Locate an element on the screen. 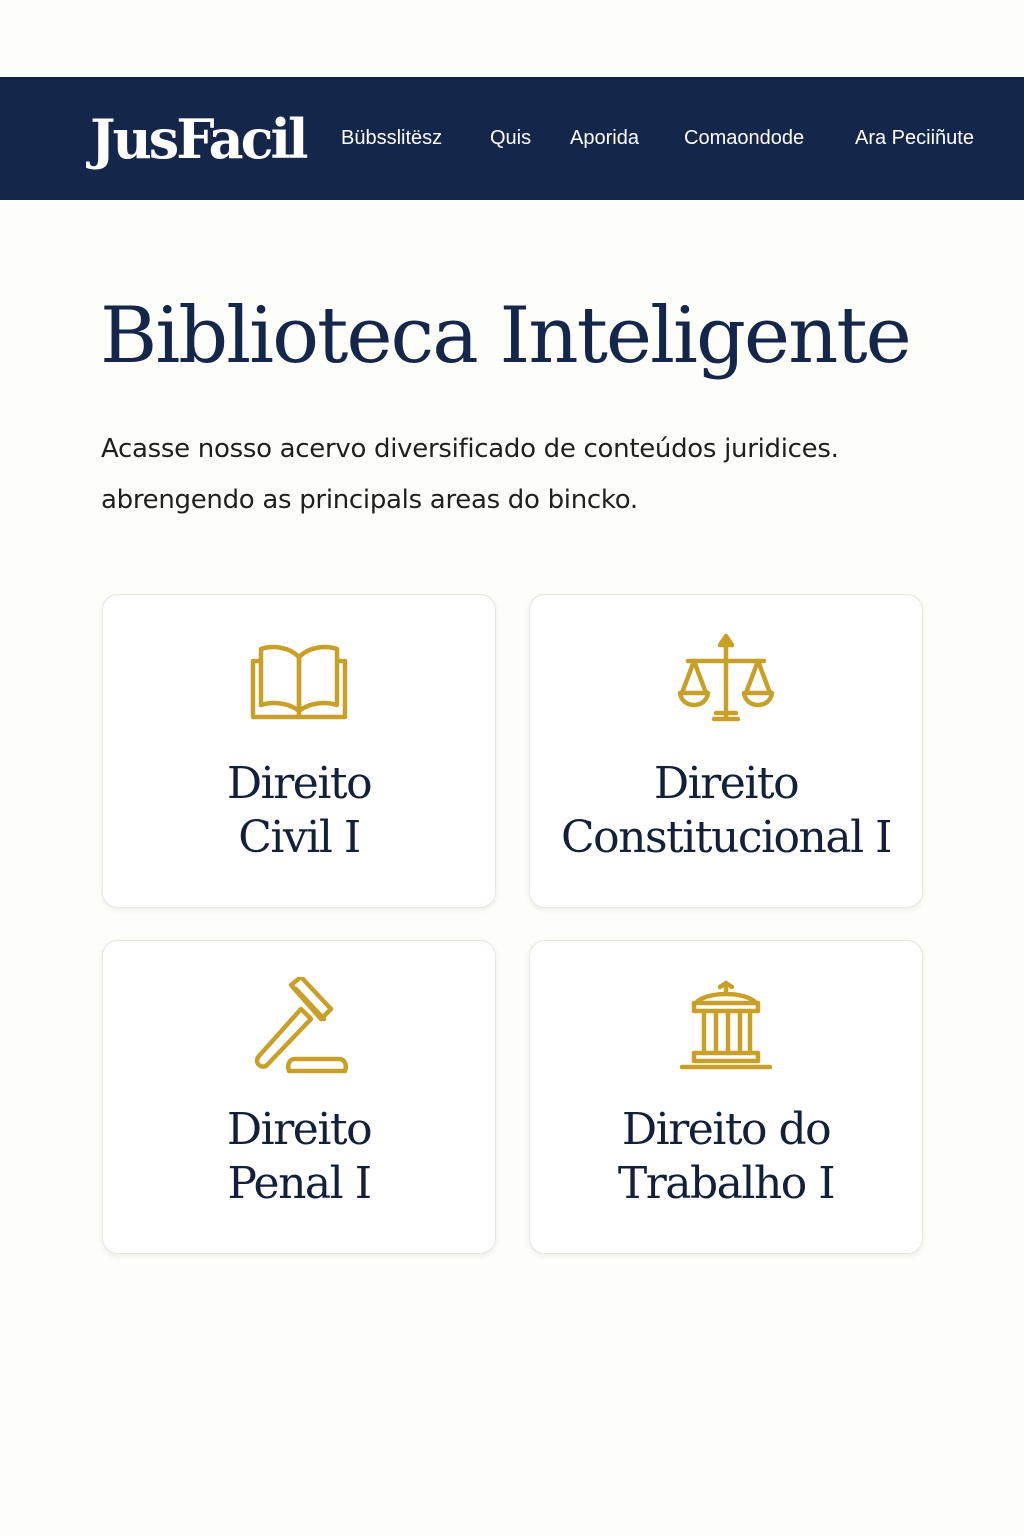 The width and height of the screenshot is (1024, 1536). gavel-icon is located at coordinates (299, 1027).